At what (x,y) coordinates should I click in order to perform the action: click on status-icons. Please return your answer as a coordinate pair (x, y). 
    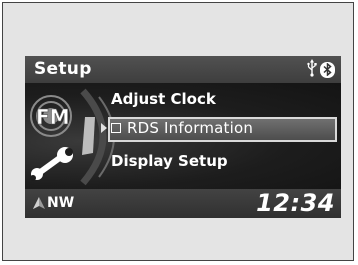
    Looking at the image, I should click on (321, 69).